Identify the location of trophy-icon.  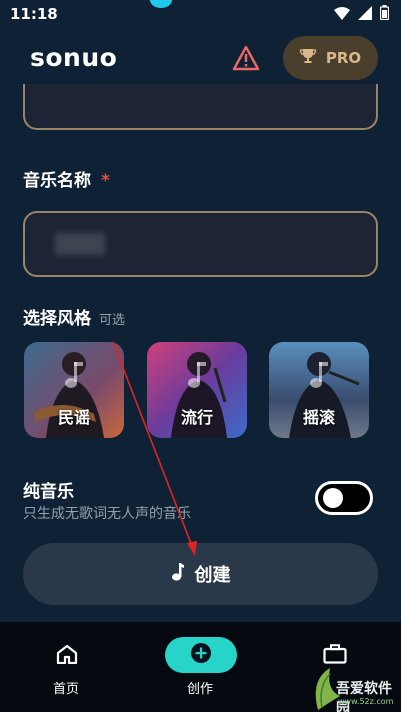
(307, 58).